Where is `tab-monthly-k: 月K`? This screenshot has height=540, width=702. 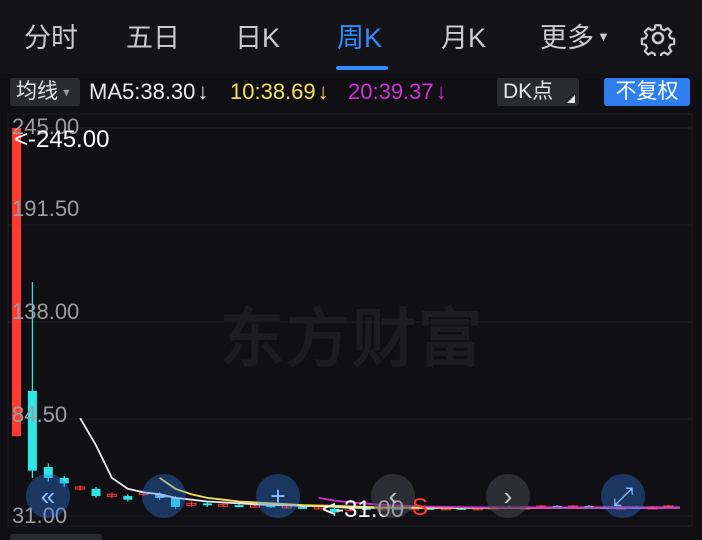 tab-monthly-k: 月K is located at coordinates (463, 38).